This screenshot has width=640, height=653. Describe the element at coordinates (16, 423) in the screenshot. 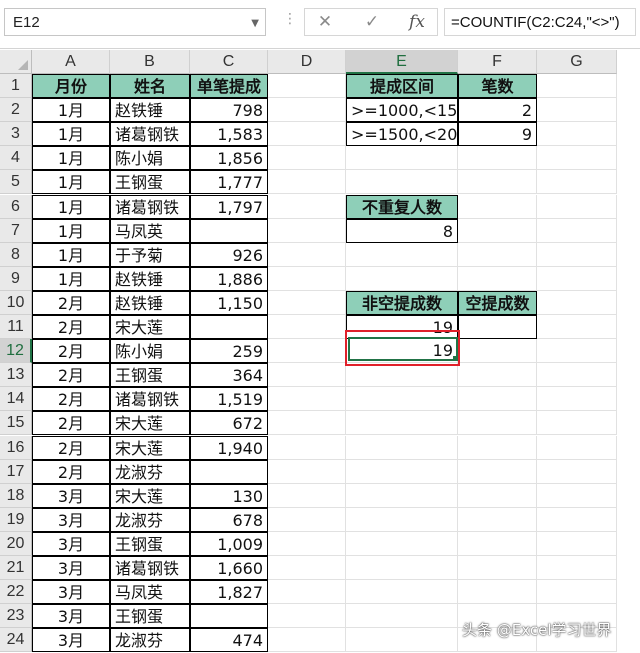

I see `row-header-15: 15` at that location.